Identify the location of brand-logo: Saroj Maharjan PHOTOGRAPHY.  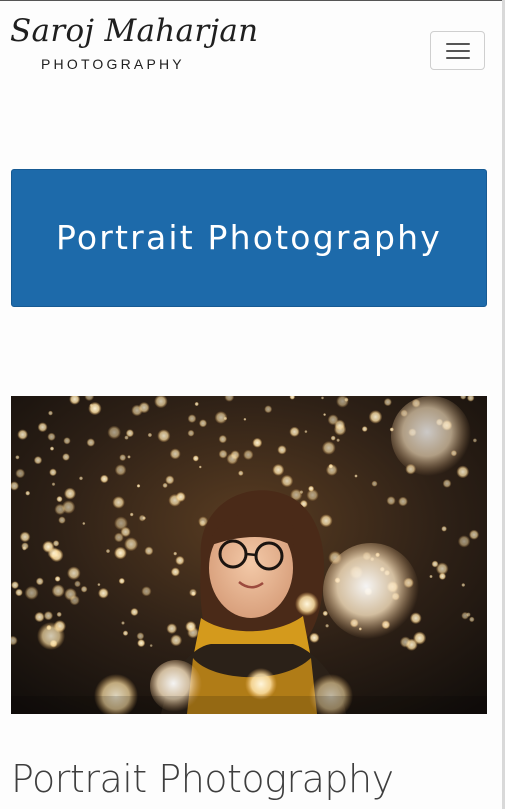
(134, 42).